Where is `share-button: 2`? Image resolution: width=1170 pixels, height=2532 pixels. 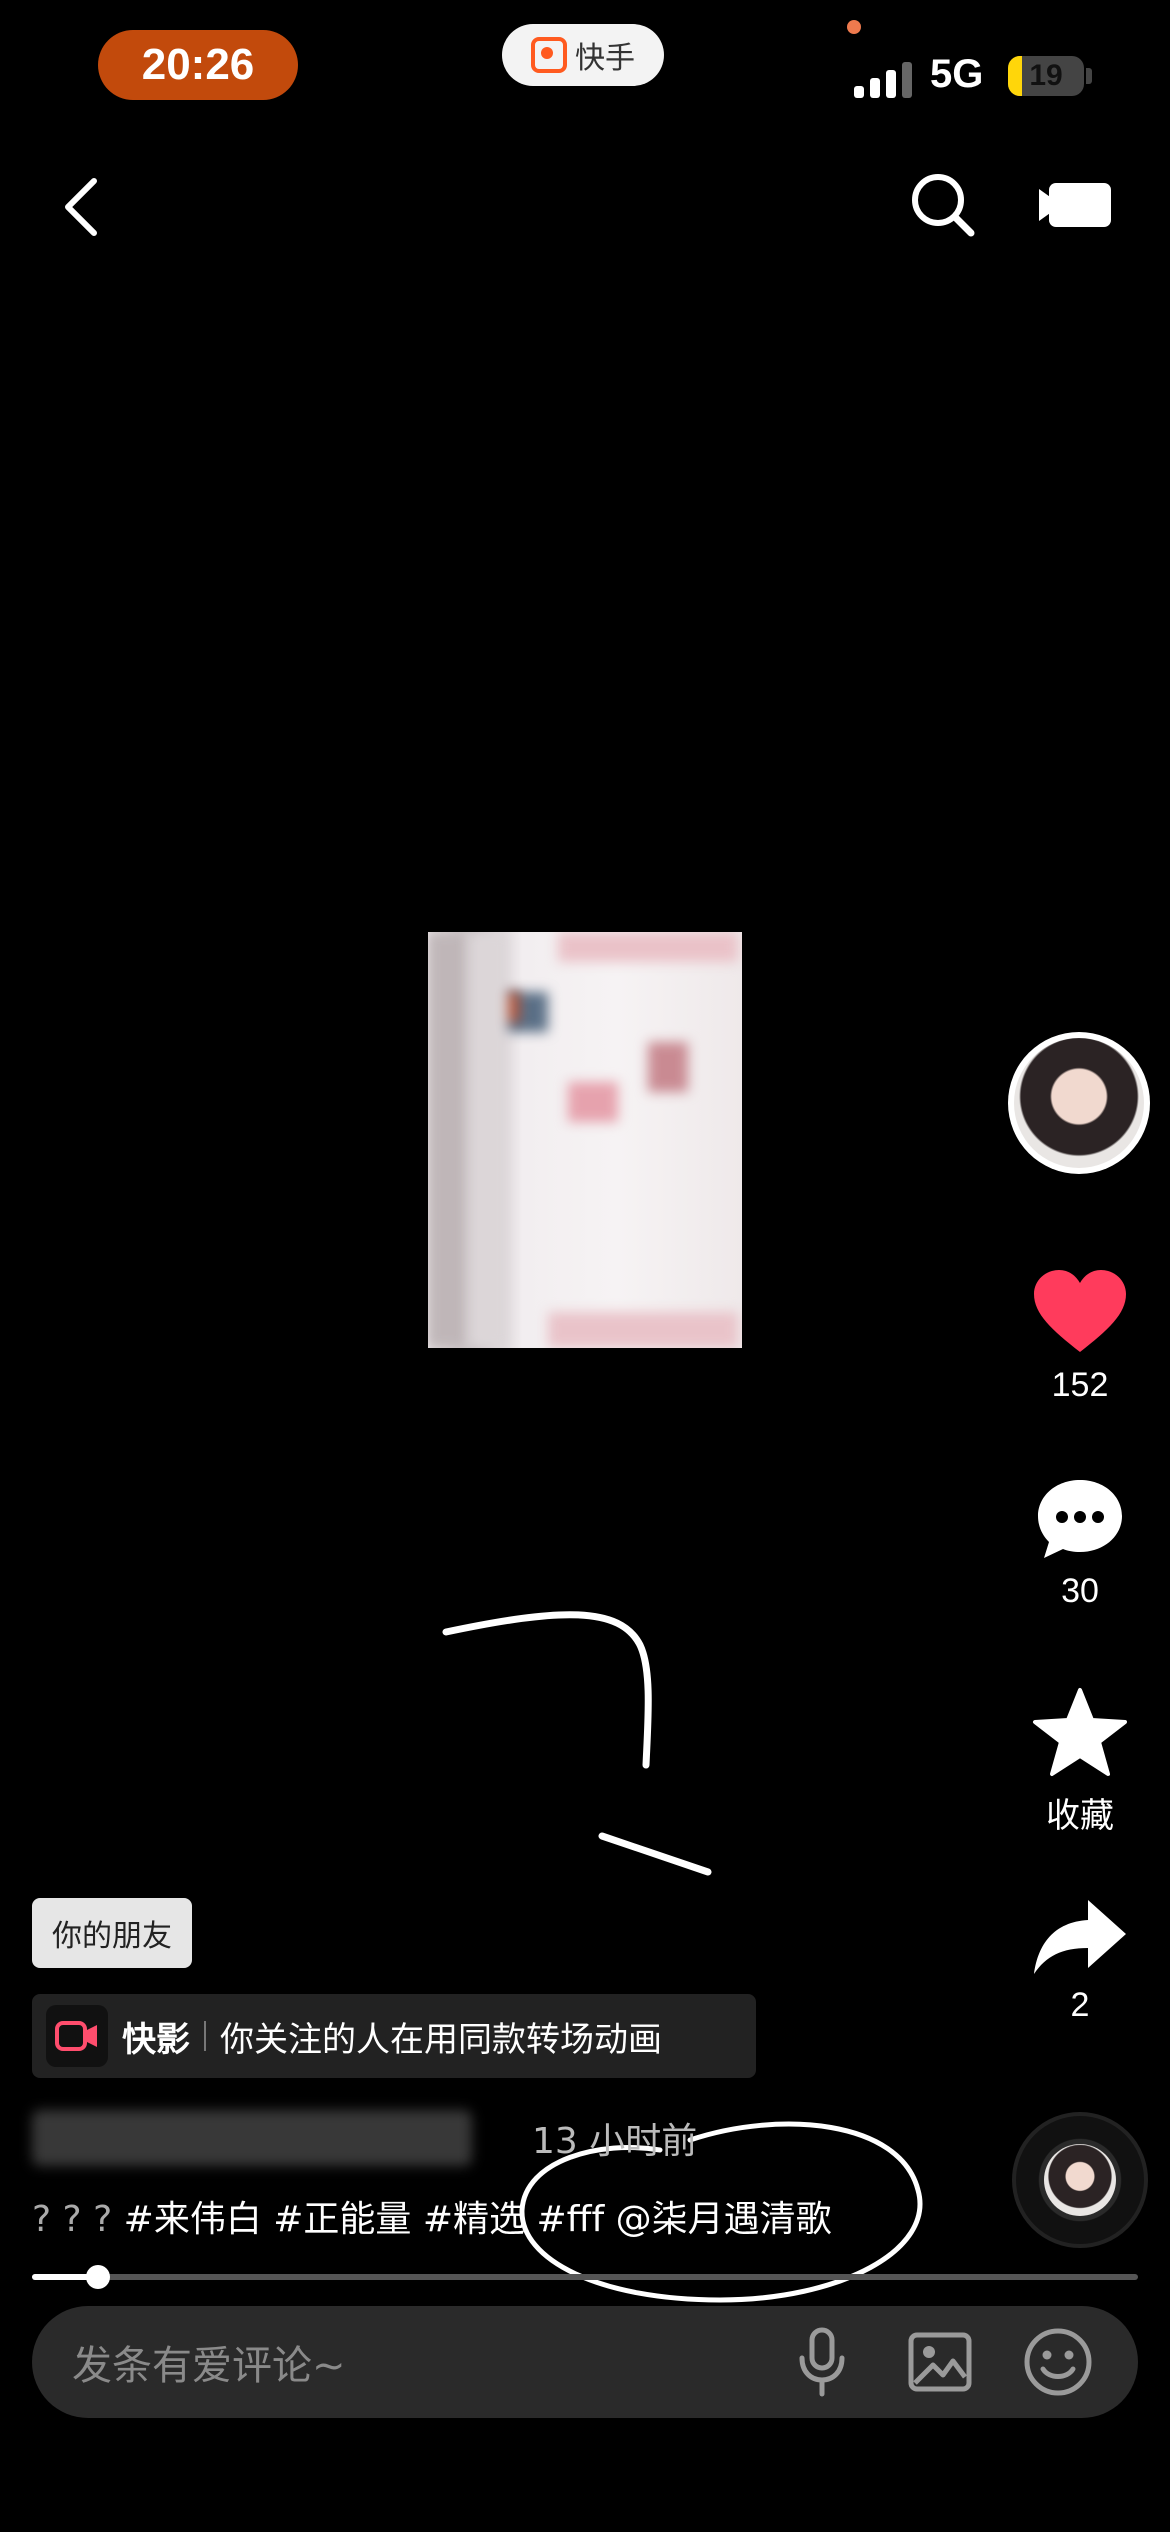
share-button: 2 is located at coordinates (1080, 1960).